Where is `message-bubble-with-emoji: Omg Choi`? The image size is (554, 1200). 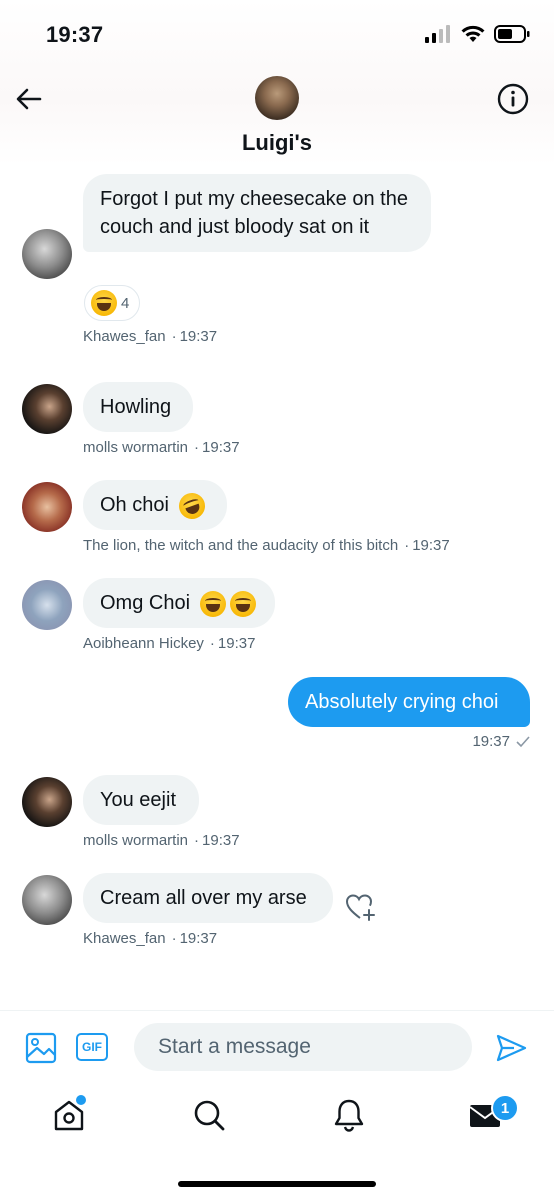 message-bubble-with-emoji: Omg Choi is located at coordinates (179, 603).